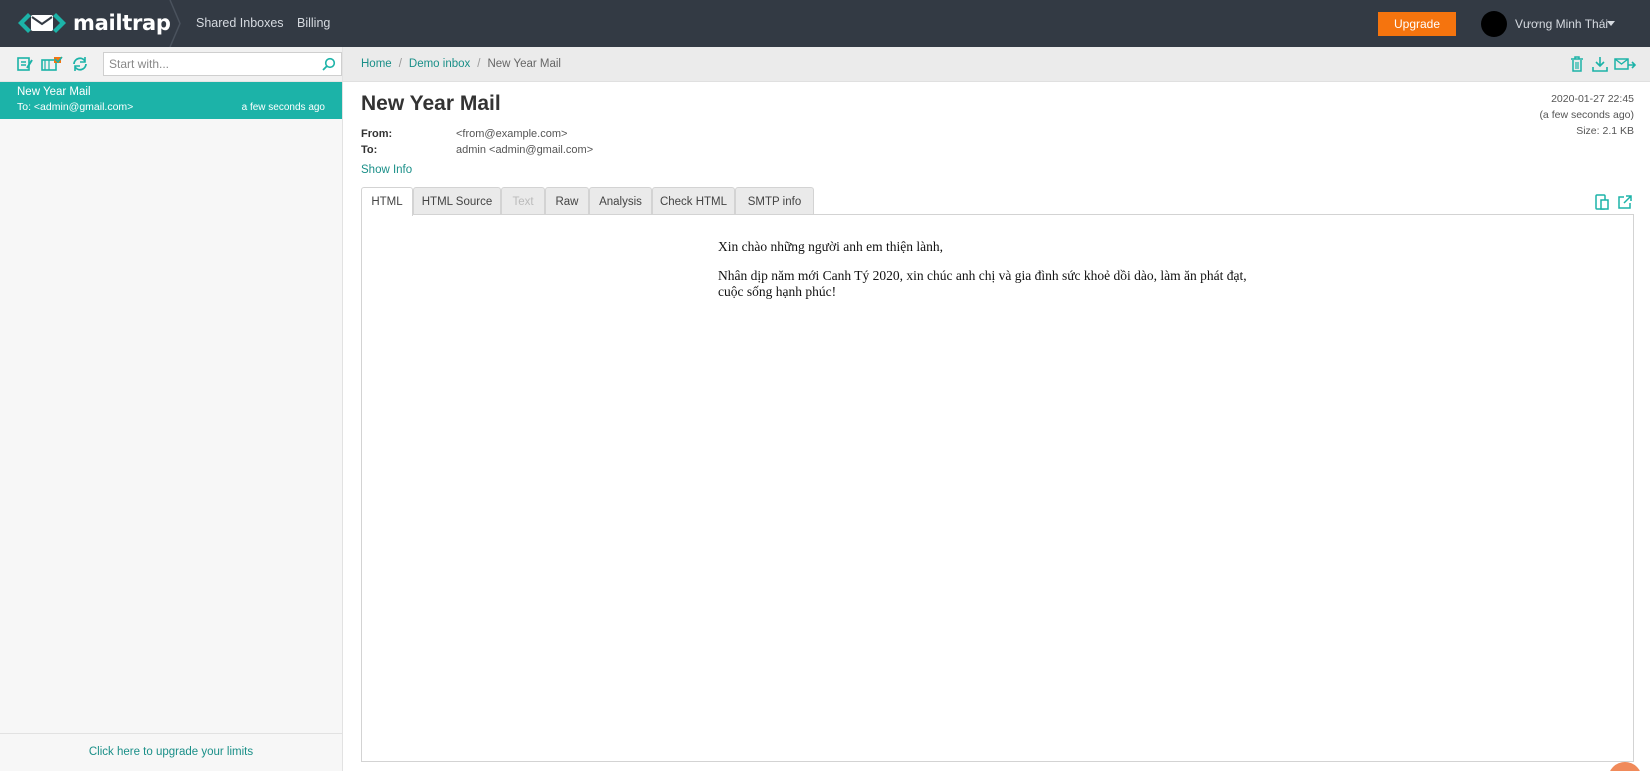 This screenshot has height=771, width=1650. I want to click on compose-icon, so click(25, 64).